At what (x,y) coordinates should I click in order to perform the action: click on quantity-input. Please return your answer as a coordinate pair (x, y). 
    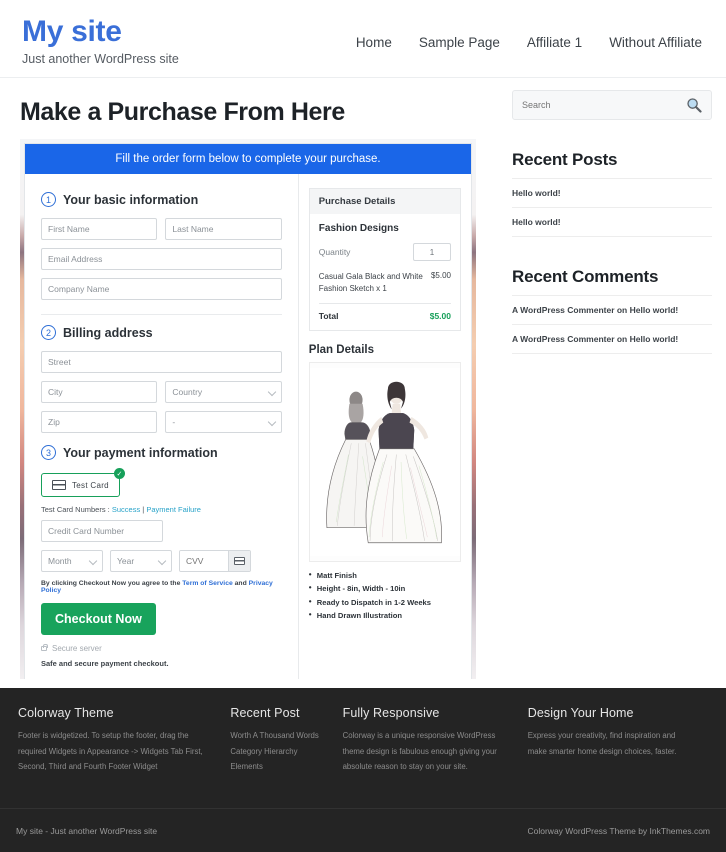
    Looking at the image, I should click on (432, 252).